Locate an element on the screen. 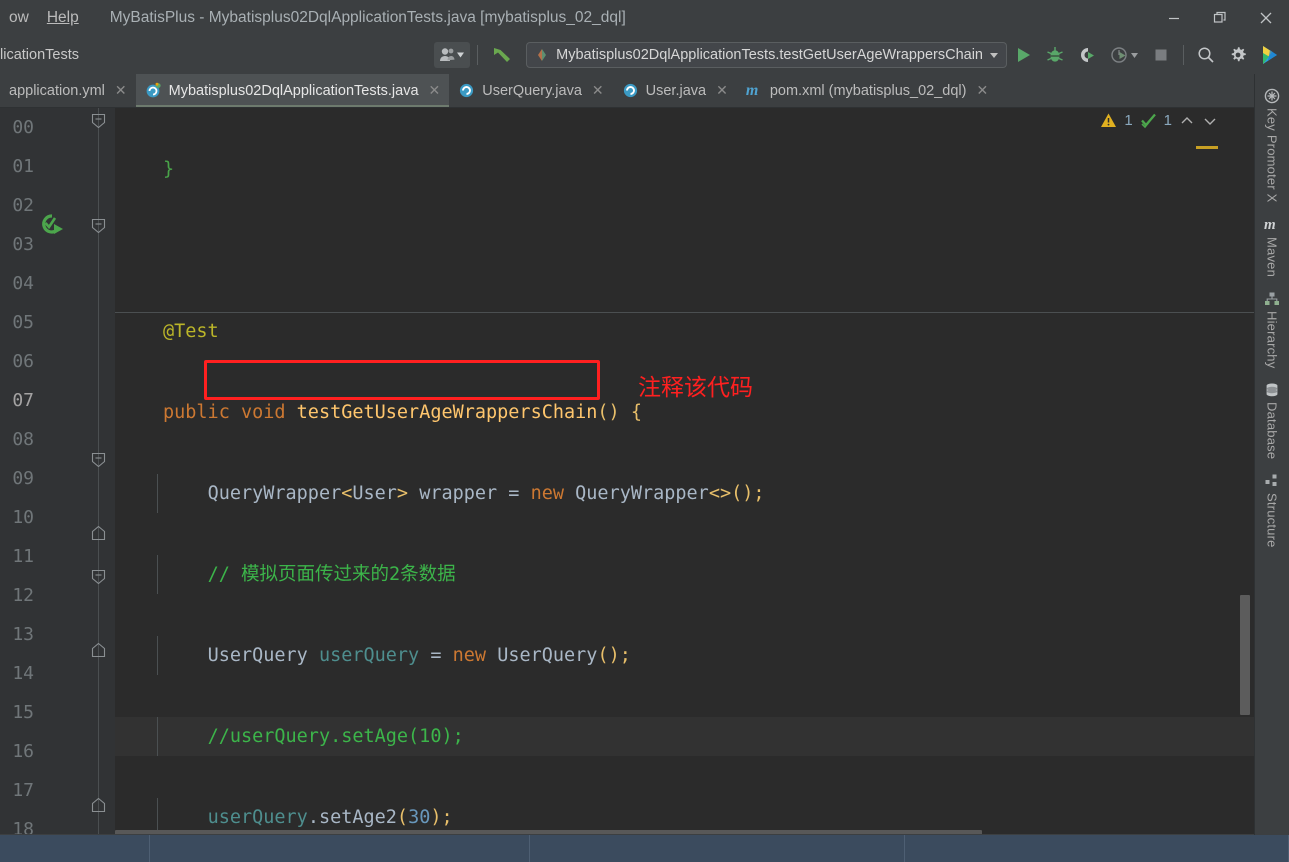 The image size is (1289, 862). run-config-icon is located at coordinates (542, 55).